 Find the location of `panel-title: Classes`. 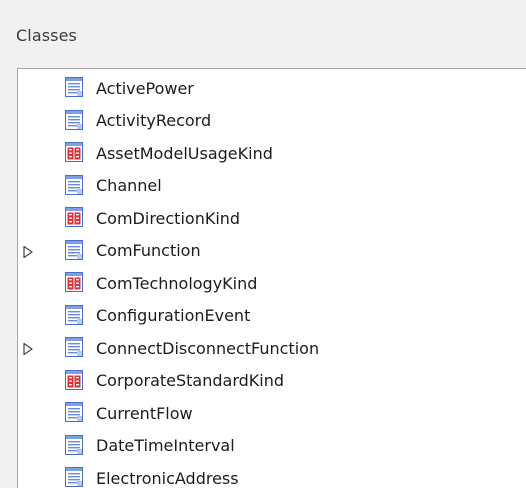

panel-title: Classes is located at coordinates (46, 35).